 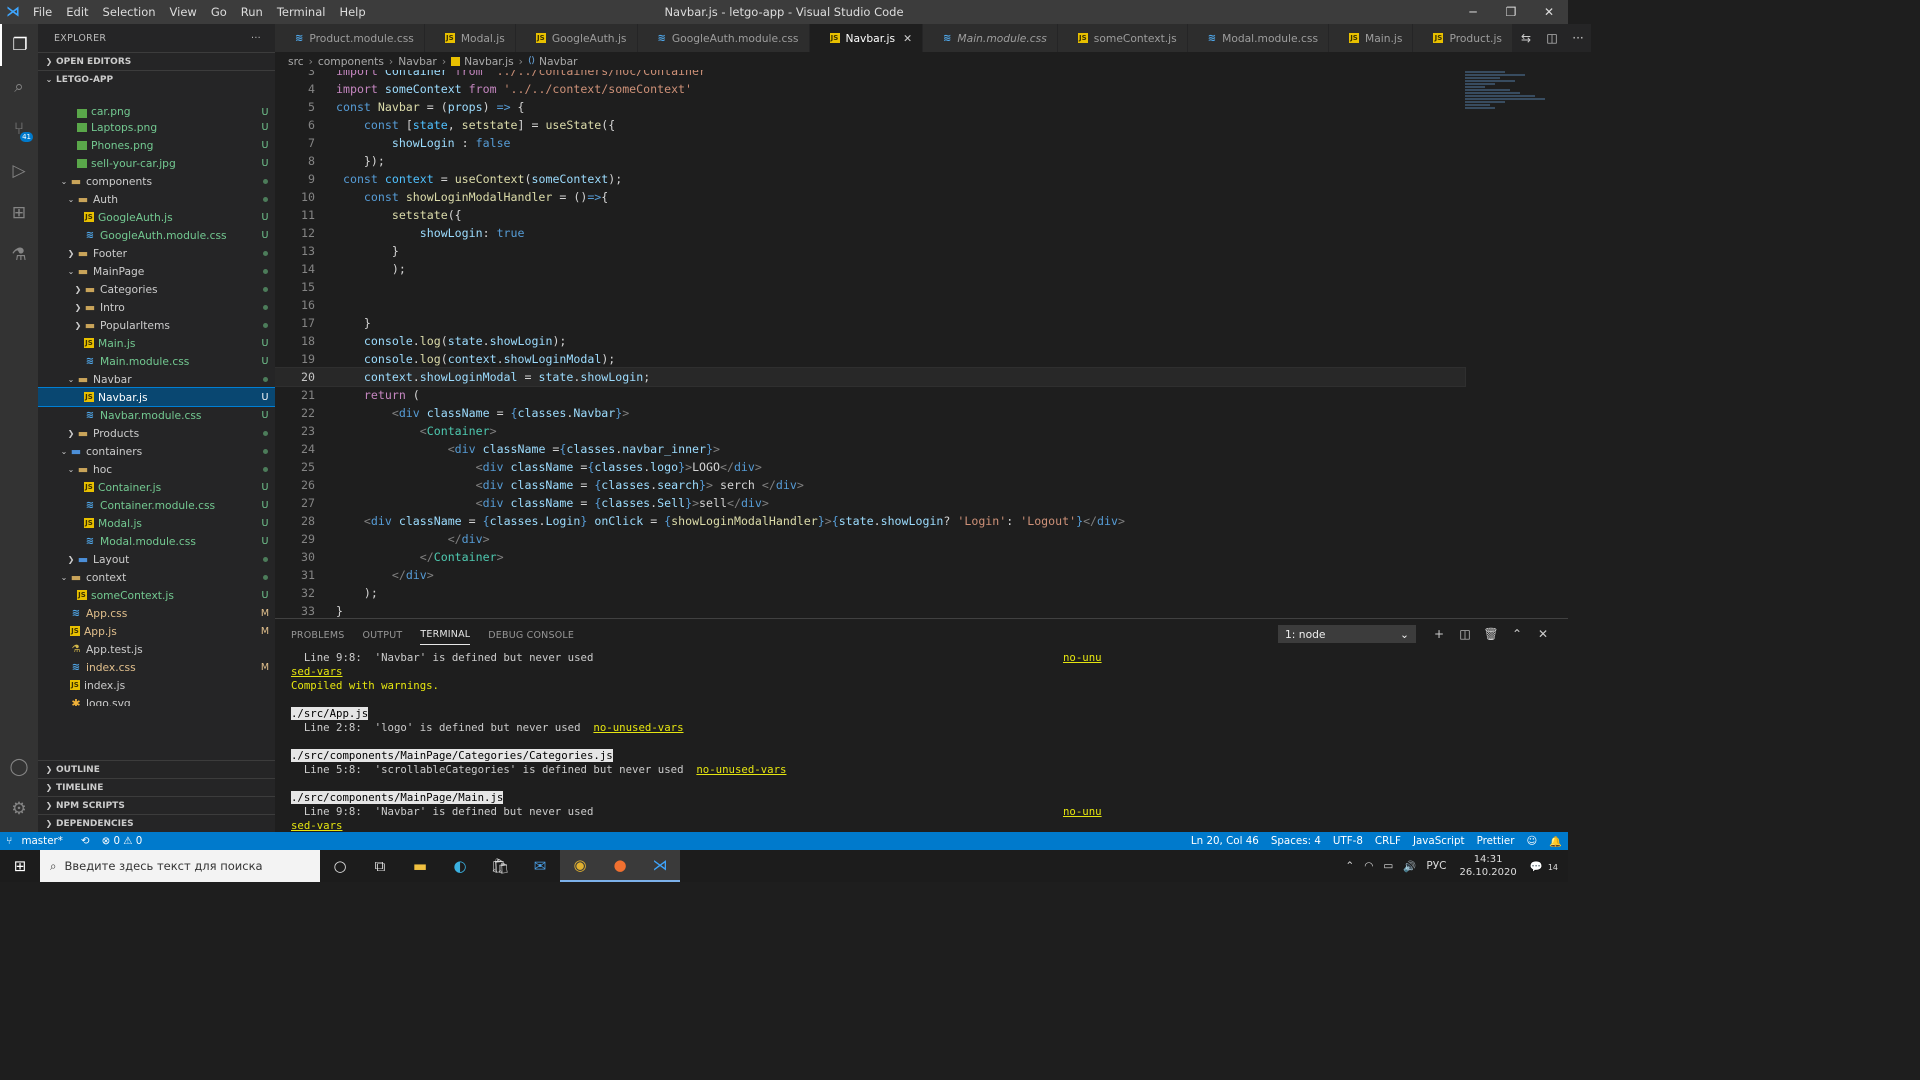 I want to click on chrome-icon: ◉, so click(x=580, y=866).